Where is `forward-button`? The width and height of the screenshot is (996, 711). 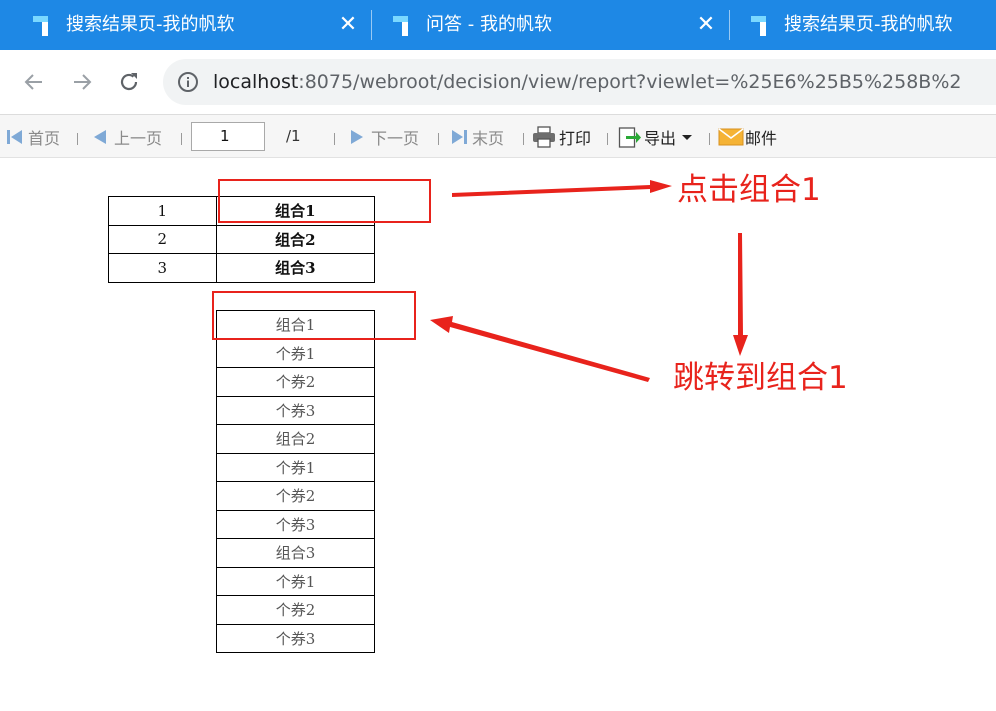 forward-button is located at coordinates (82, 82).